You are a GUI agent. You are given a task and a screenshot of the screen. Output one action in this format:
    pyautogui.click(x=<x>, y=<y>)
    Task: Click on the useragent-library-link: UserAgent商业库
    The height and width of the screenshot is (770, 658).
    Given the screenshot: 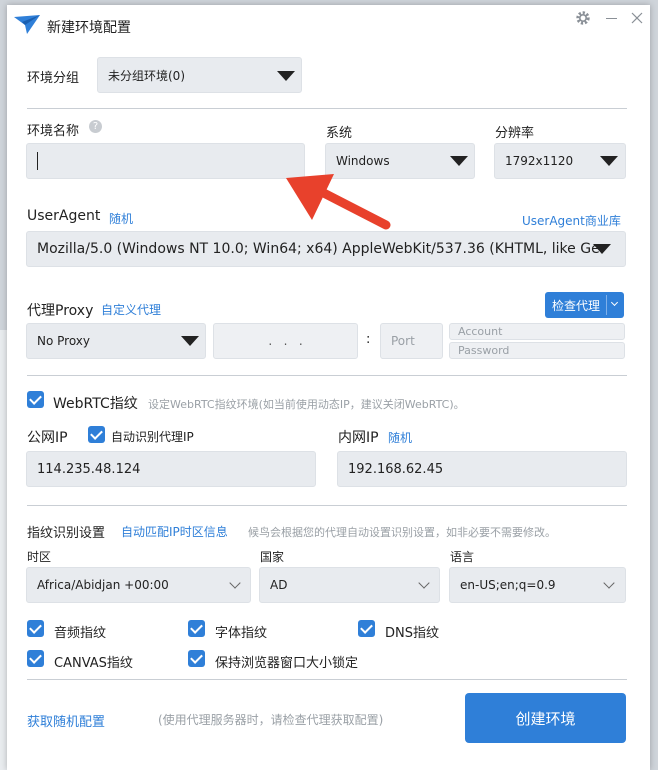 What is the action you would take?
    pyautogui.click(x=571, y=220)
    